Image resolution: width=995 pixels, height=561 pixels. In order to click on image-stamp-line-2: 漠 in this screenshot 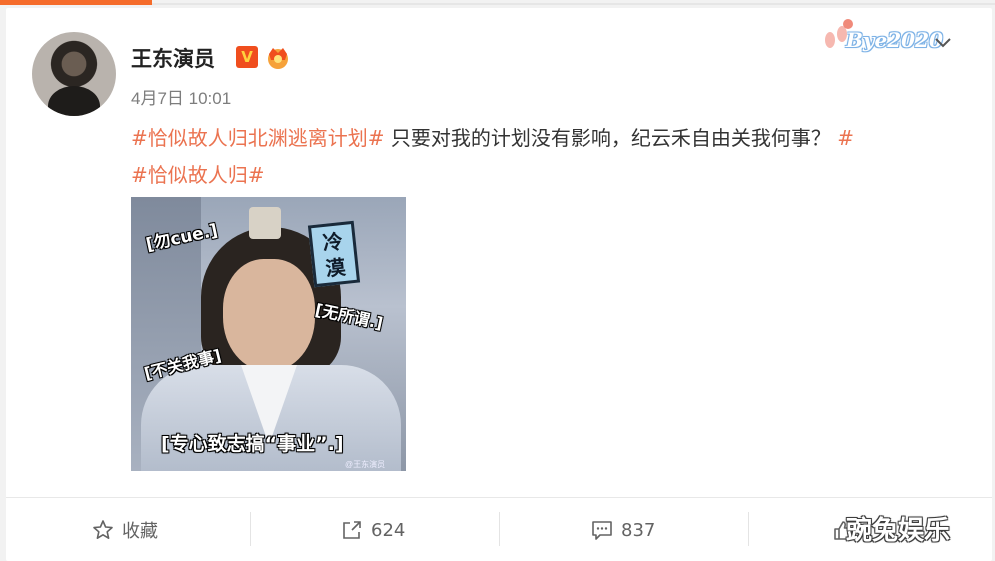, I will do `click(335, 267)`.